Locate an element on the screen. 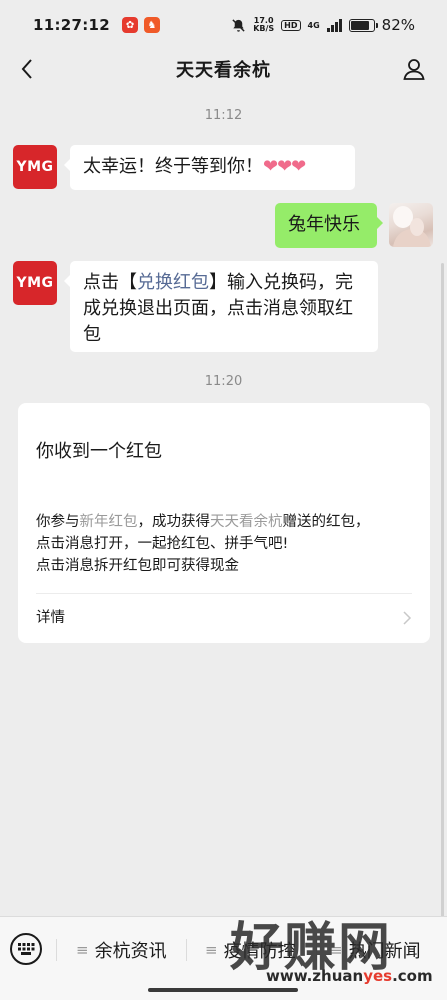 This screenshot has width=447, height=1000. redeem-link: 兑换红包 is located at coordinates (173, 282).